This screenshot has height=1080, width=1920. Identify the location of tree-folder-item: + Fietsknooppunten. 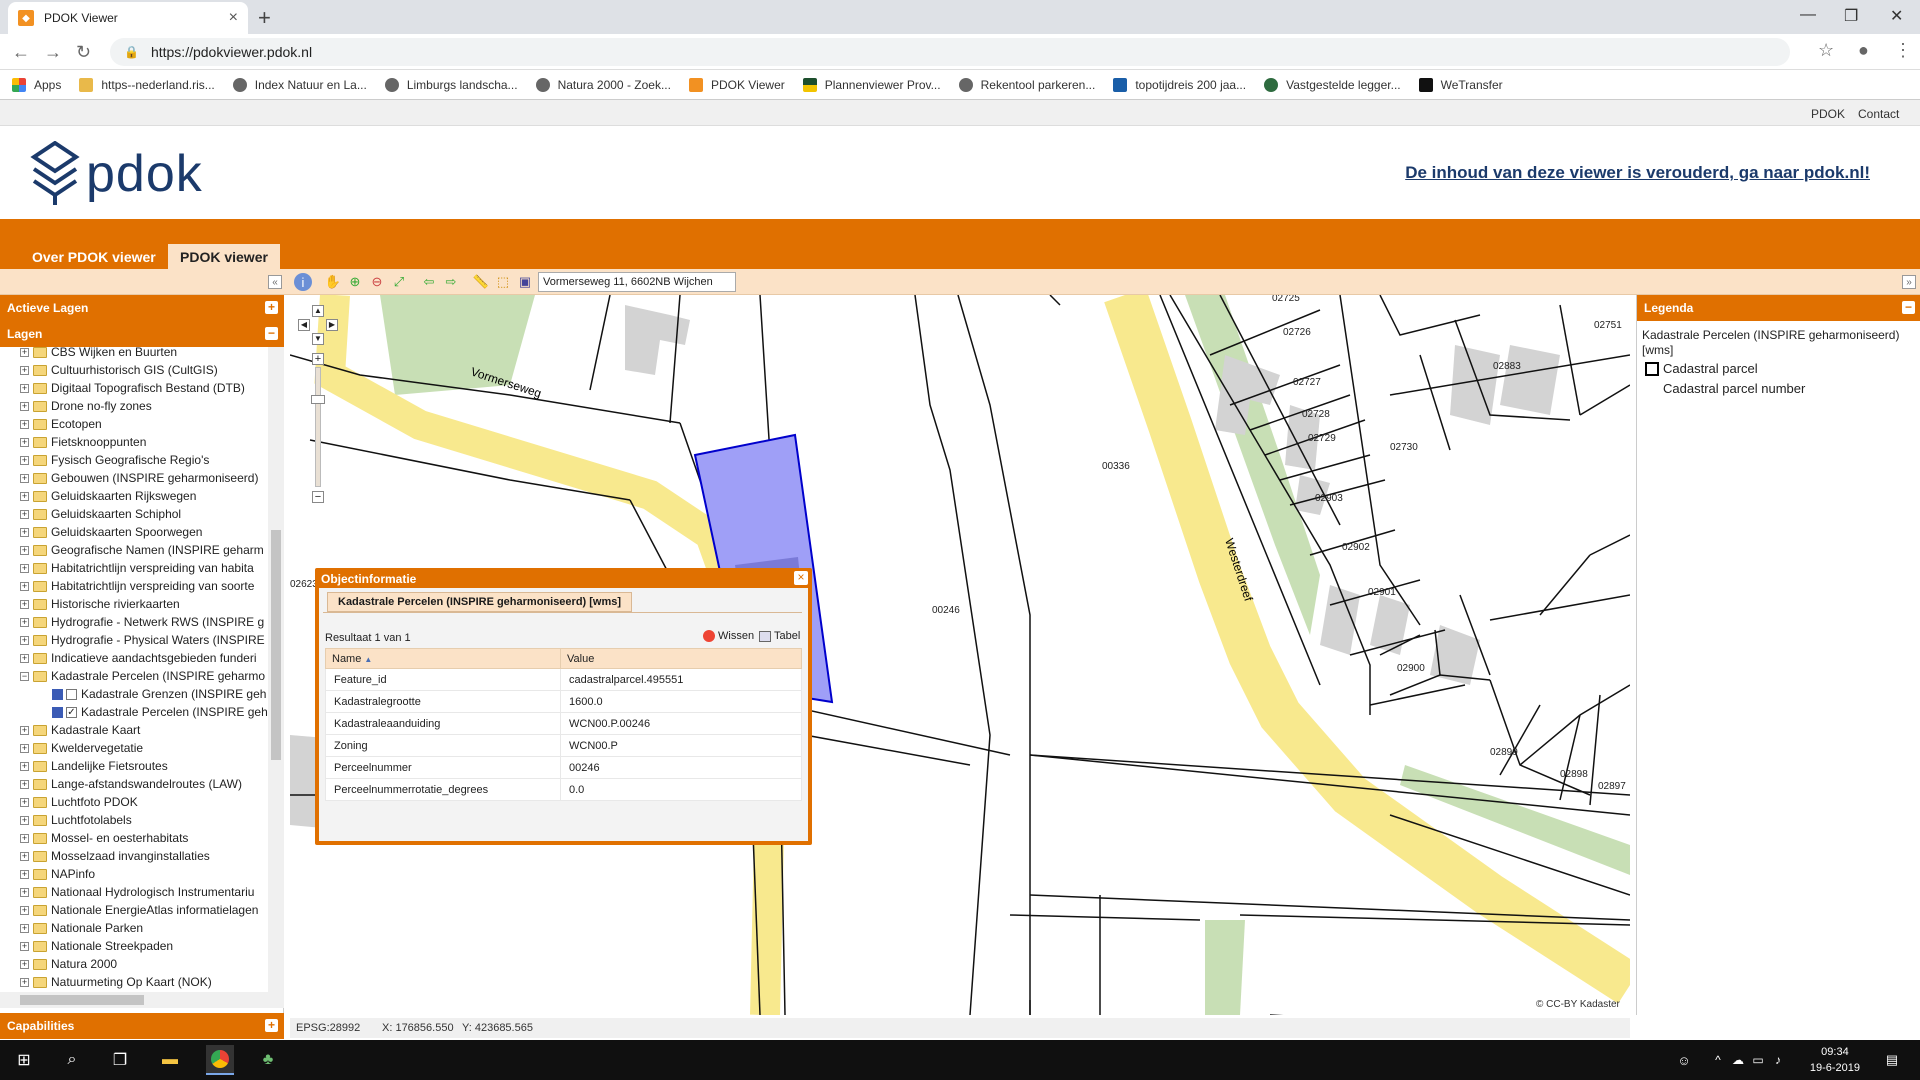
(83, 442).